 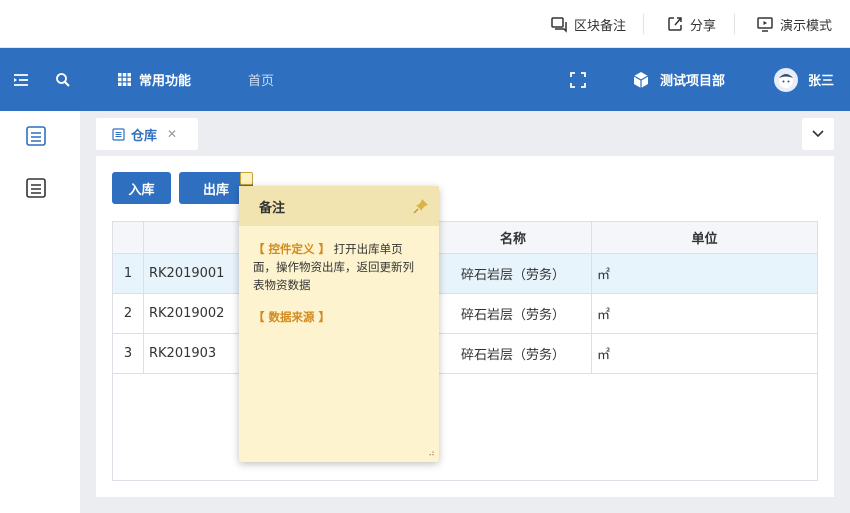 I want to click on menu-toggle-icon, so click(x=21, y=79).